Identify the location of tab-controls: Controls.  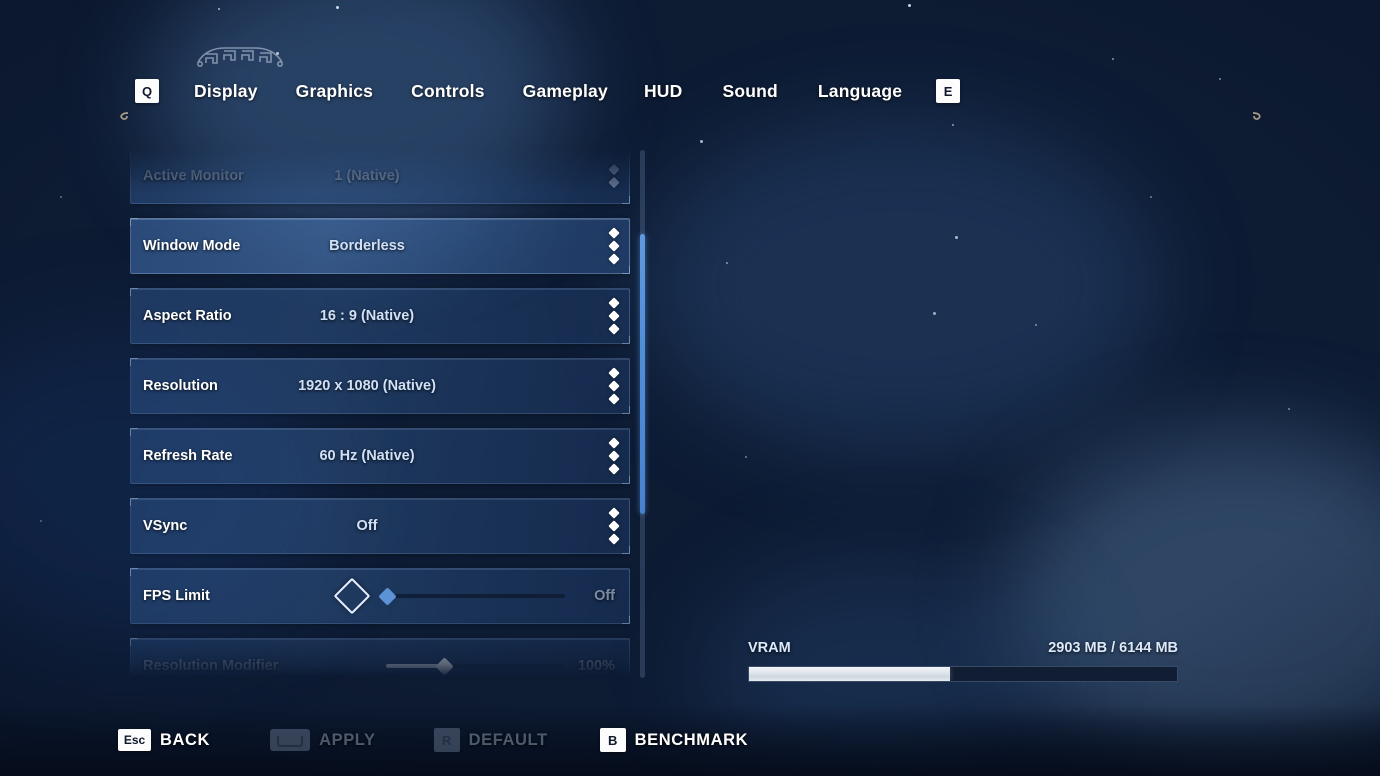
(448, 91).